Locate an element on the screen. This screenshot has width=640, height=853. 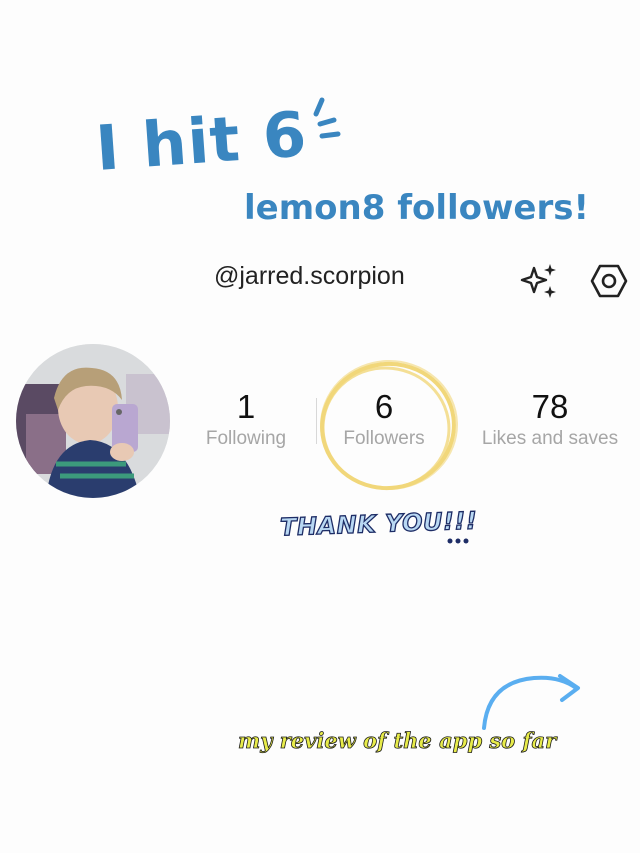
dots-decoration is located at coordinates (458, 541).